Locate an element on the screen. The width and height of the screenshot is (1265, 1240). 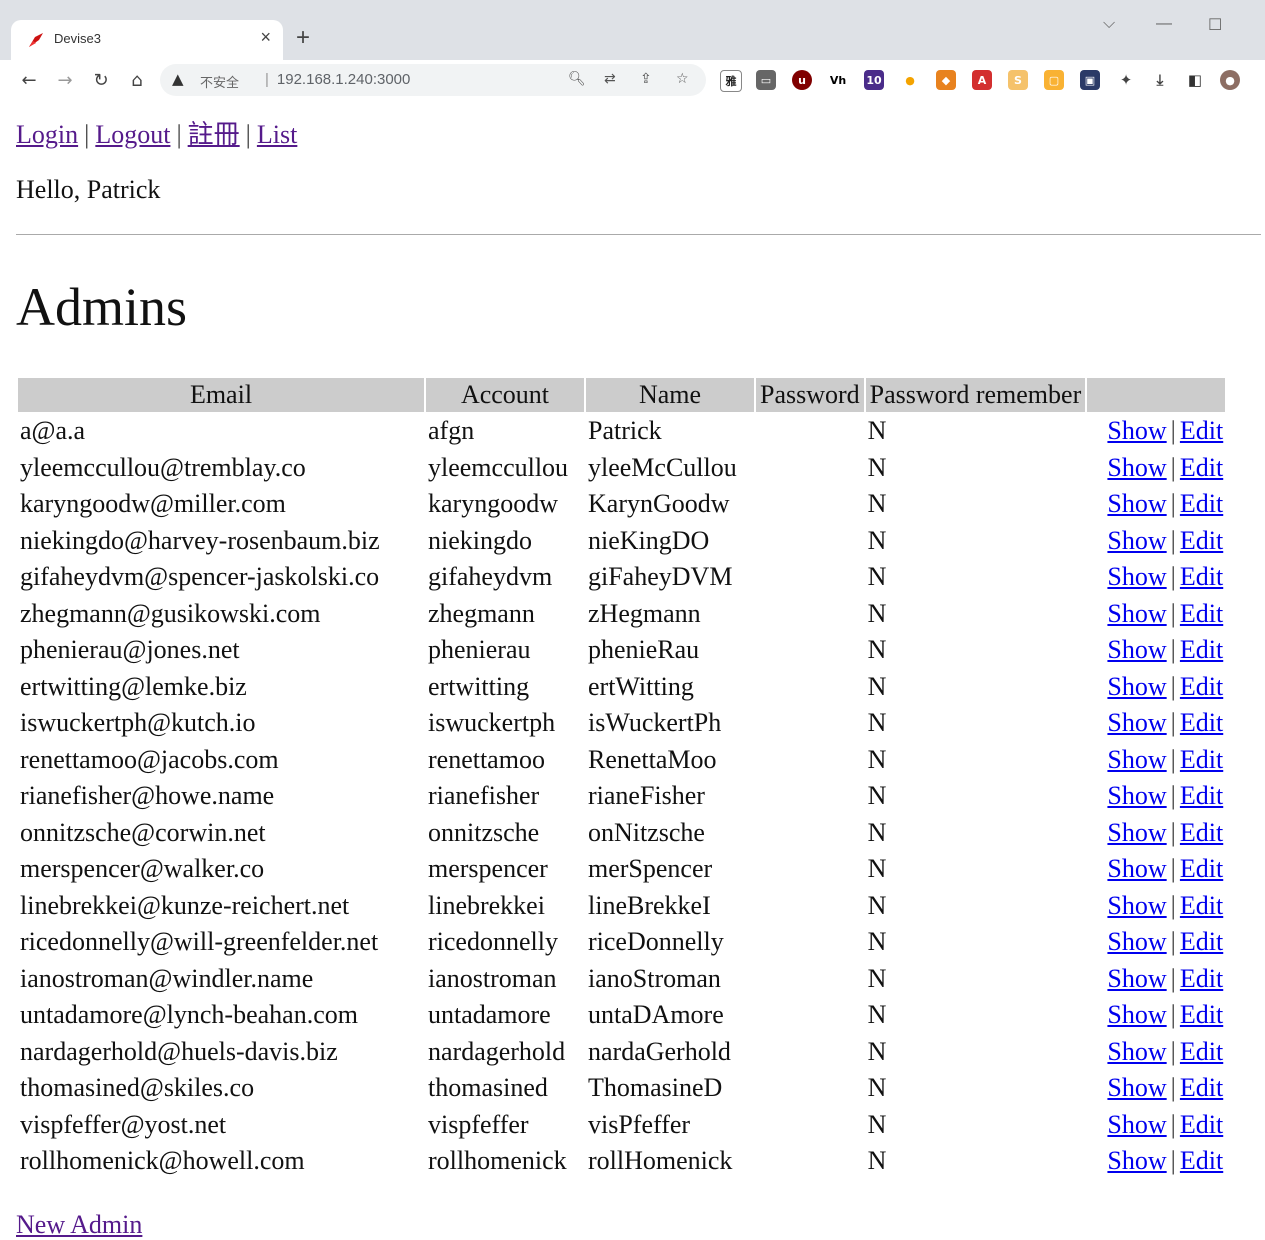
pdf-extension-icon: A is located at coordinates (982, 80).